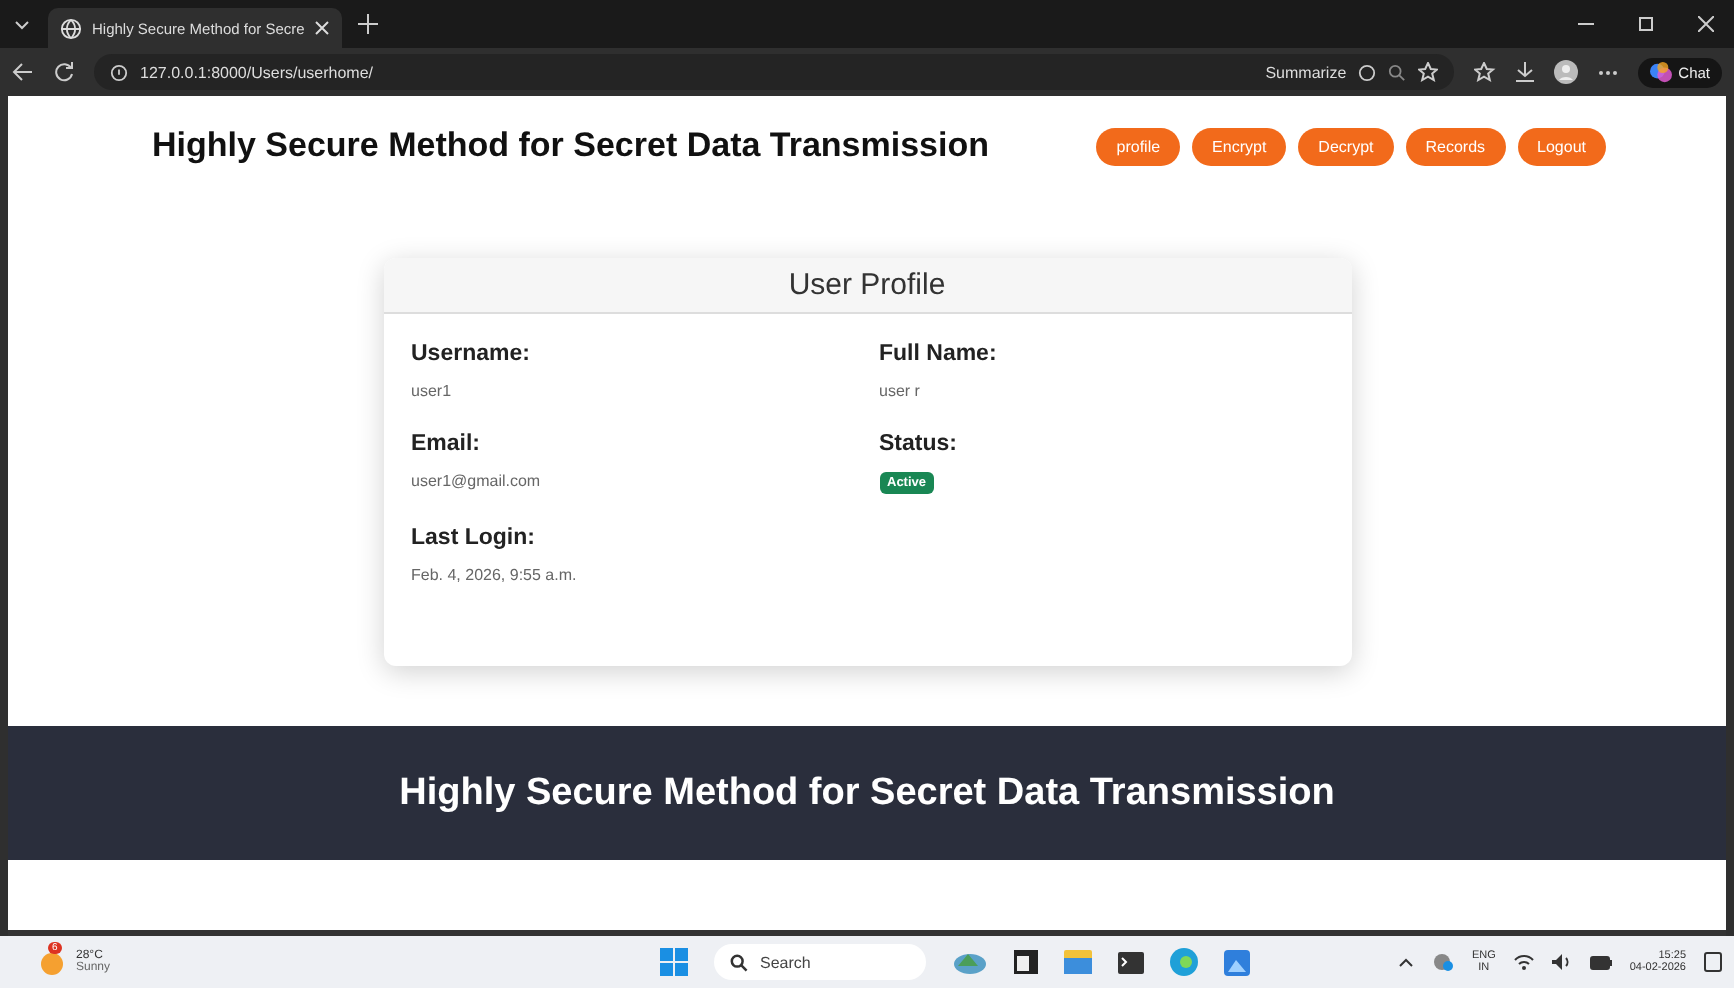 This screenshot has width=1734, height=988. Describe the element at coordinates (1646, 24) in the screenshot. I see `restore-icon` at that location.